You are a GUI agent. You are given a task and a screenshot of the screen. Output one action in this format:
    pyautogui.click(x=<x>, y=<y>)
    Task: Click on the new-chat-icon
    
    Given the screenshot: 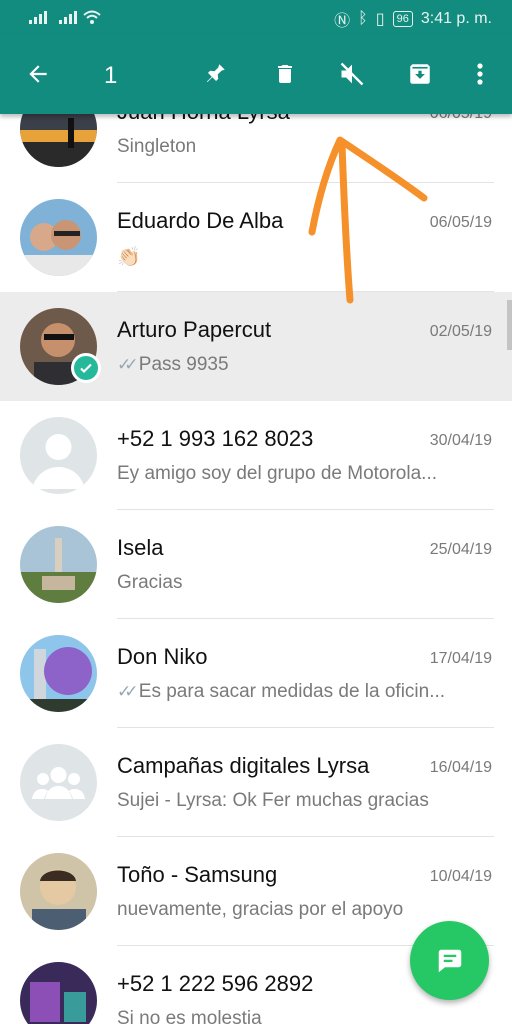 What is the action you would take?
    pyautogui.click(x=449, y=960)
    